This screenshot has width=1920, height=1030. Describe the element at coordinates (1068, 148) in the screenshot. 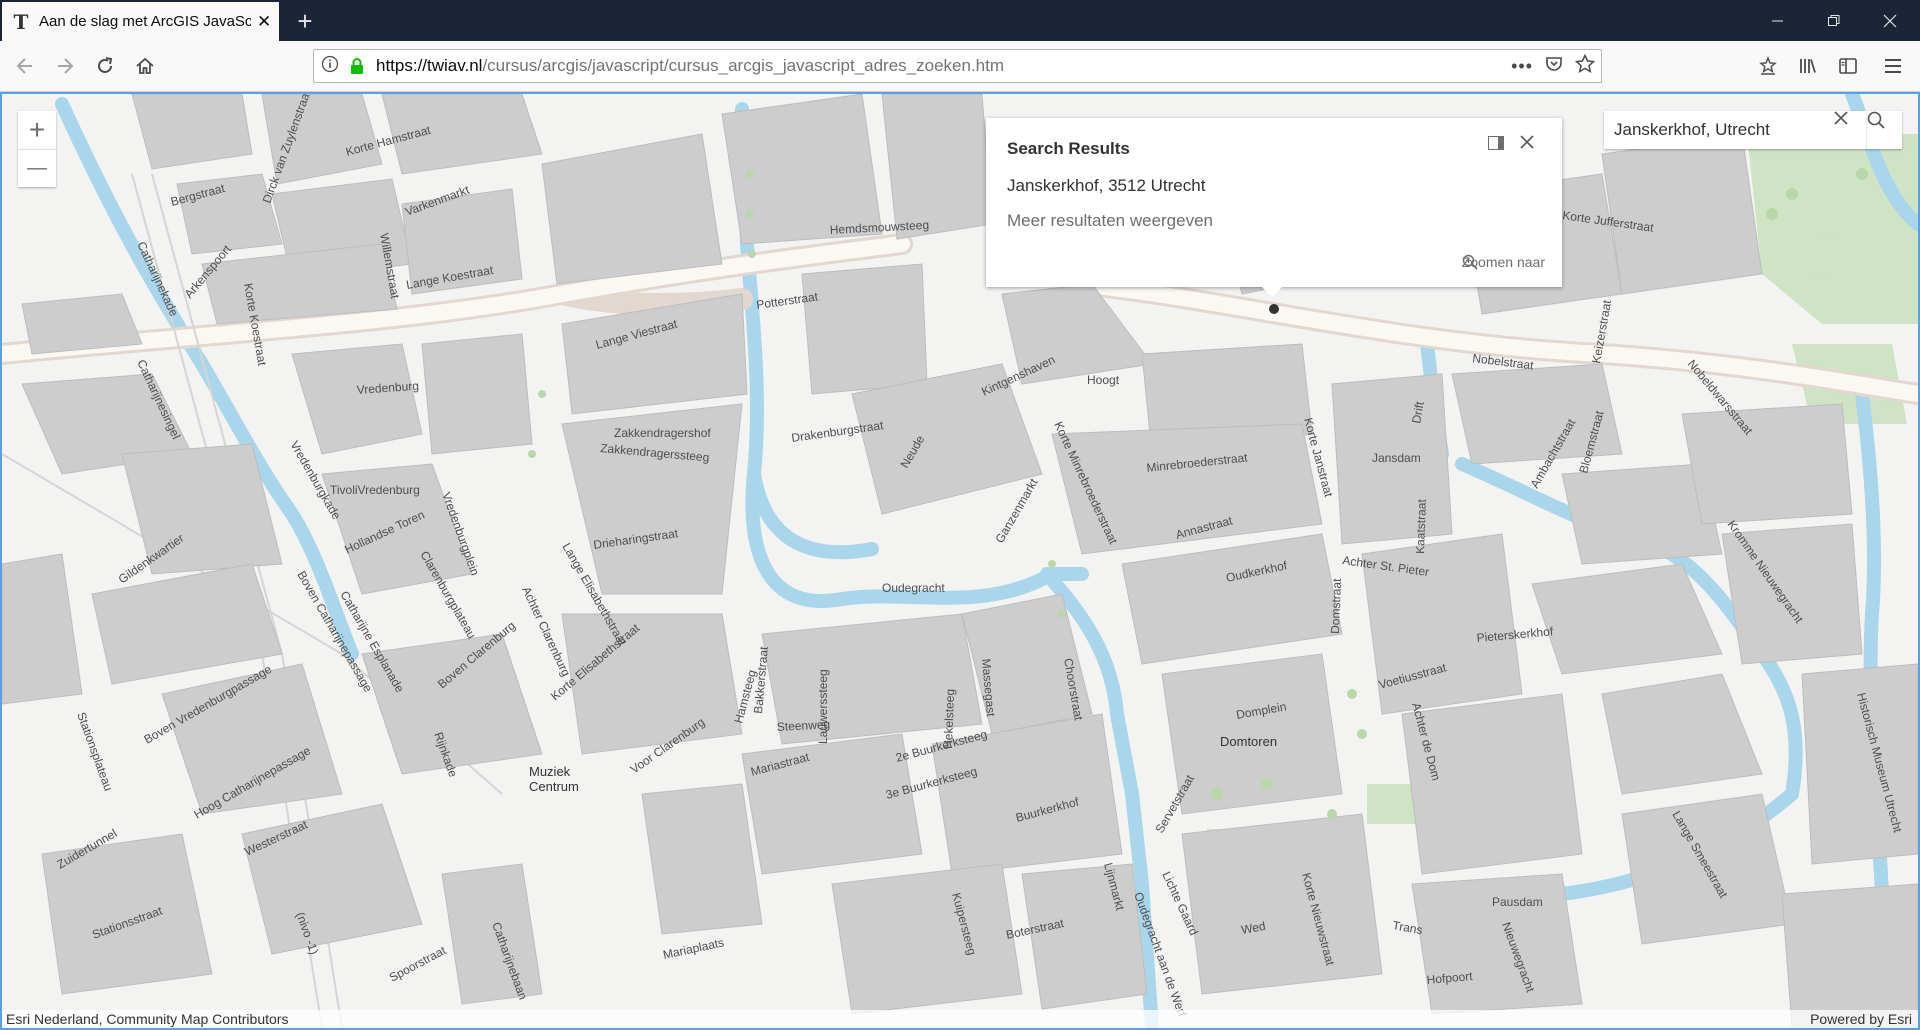

I see `popup-title: Search Results` at that location.